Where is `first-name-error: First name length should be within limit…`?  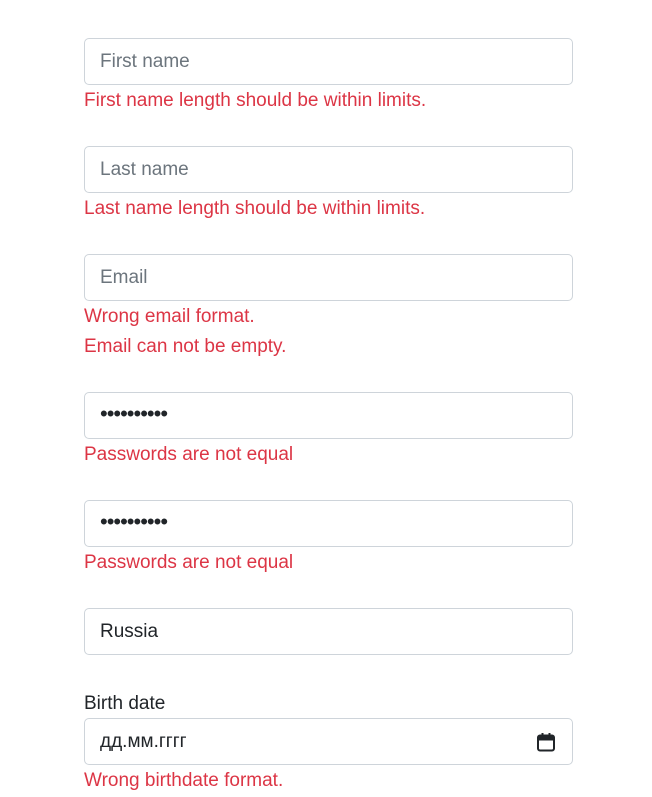
first-name-error: First name length should be within limit… is located at coordinates (255, 100).